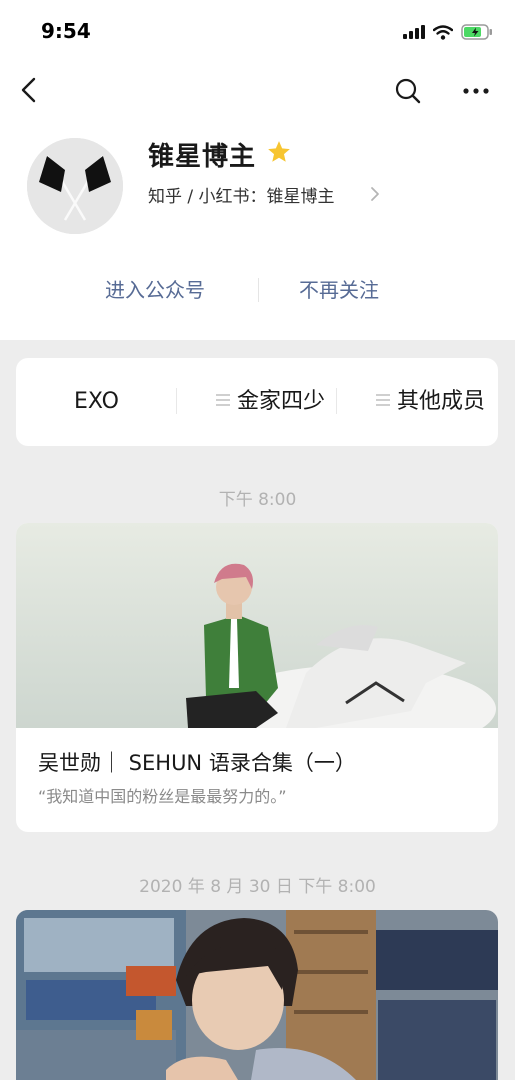 The image size is (515, 1080). What do you see at coordinates (162, 796) in the screenshot?
I see `article-digest: “我知道中国的粉丝是最最努力的。”` at bounding box center [162, 796].